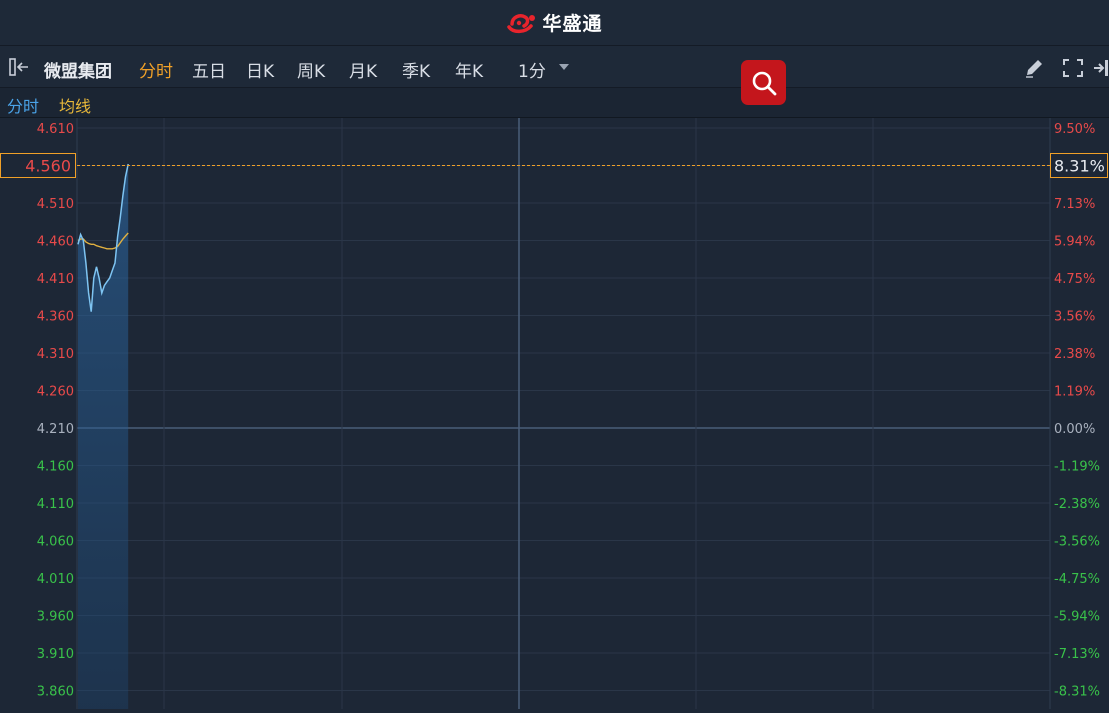 This screenshot has width=1109, height=713. I want to click on chart-legend: 分时 均线, so click(554, 103).